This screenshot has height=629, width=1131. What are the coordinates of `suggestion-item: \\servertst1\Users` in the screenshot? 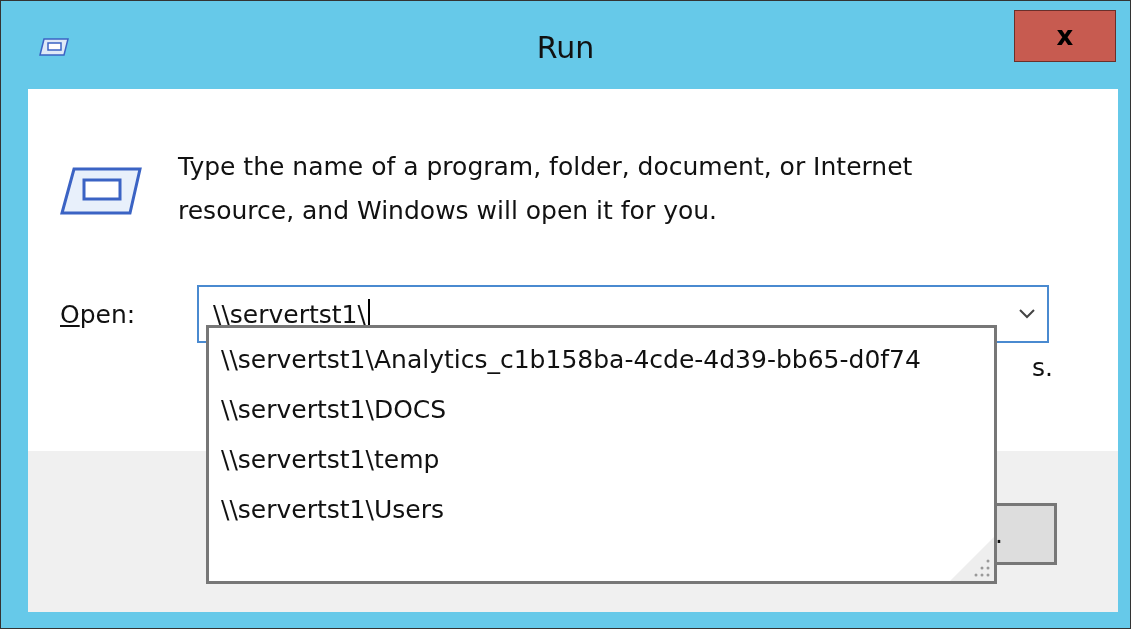 It's located at (326, 510).